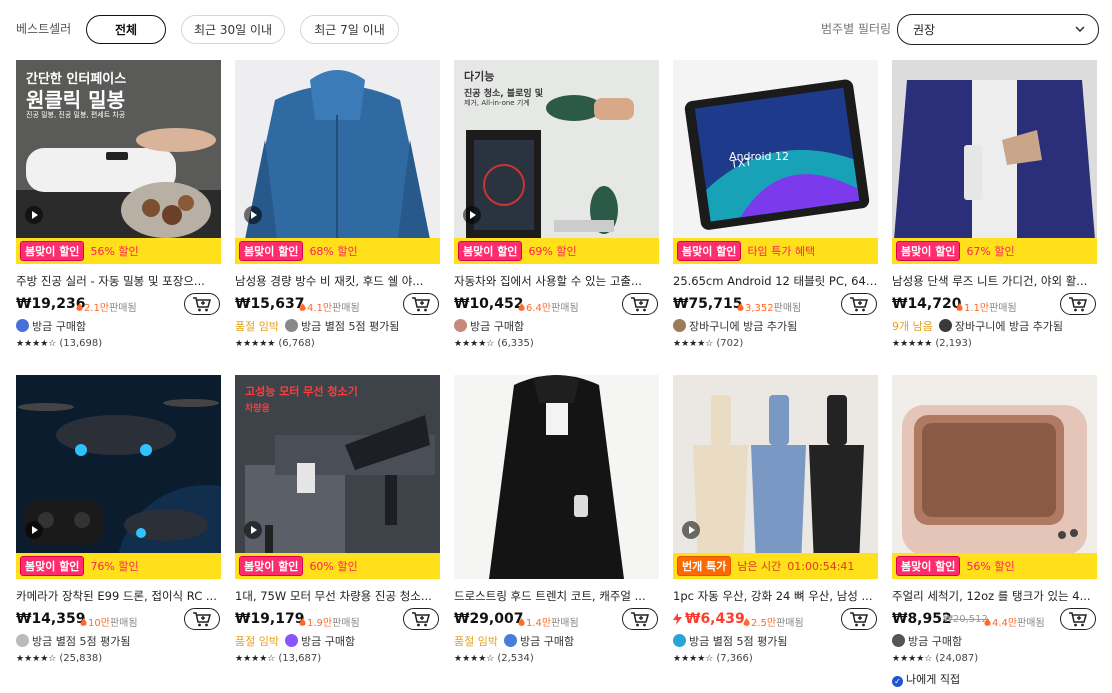  I want to click on star-rating: ★★★★★, so click(255, 344).